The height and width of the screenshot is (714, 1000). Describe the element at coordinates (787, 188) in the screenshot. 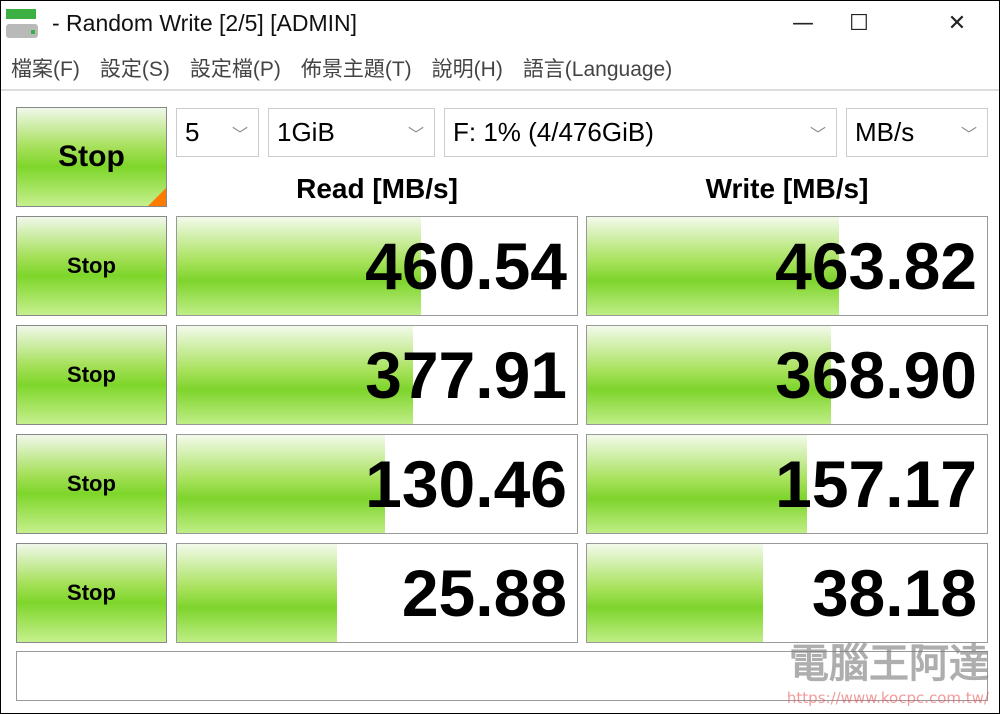

I see `write-header: Write [MB/s]` at that location.